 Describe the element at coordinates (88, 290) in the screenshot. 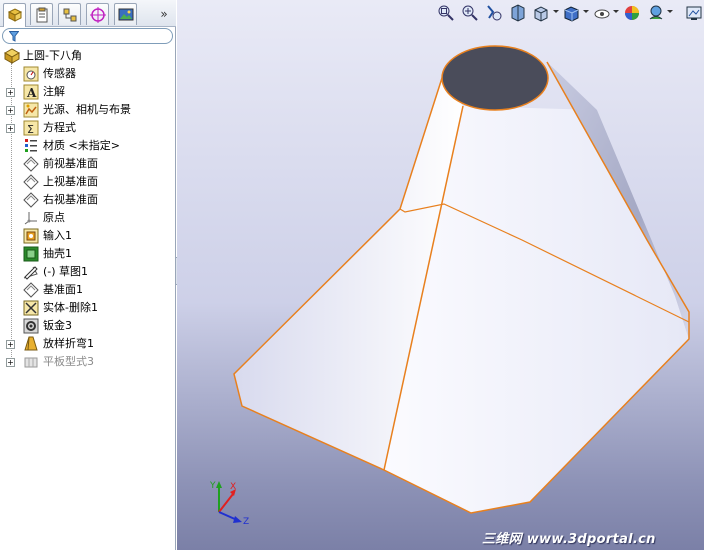

I see `tree-item-plane1: 基准面1` at that location.